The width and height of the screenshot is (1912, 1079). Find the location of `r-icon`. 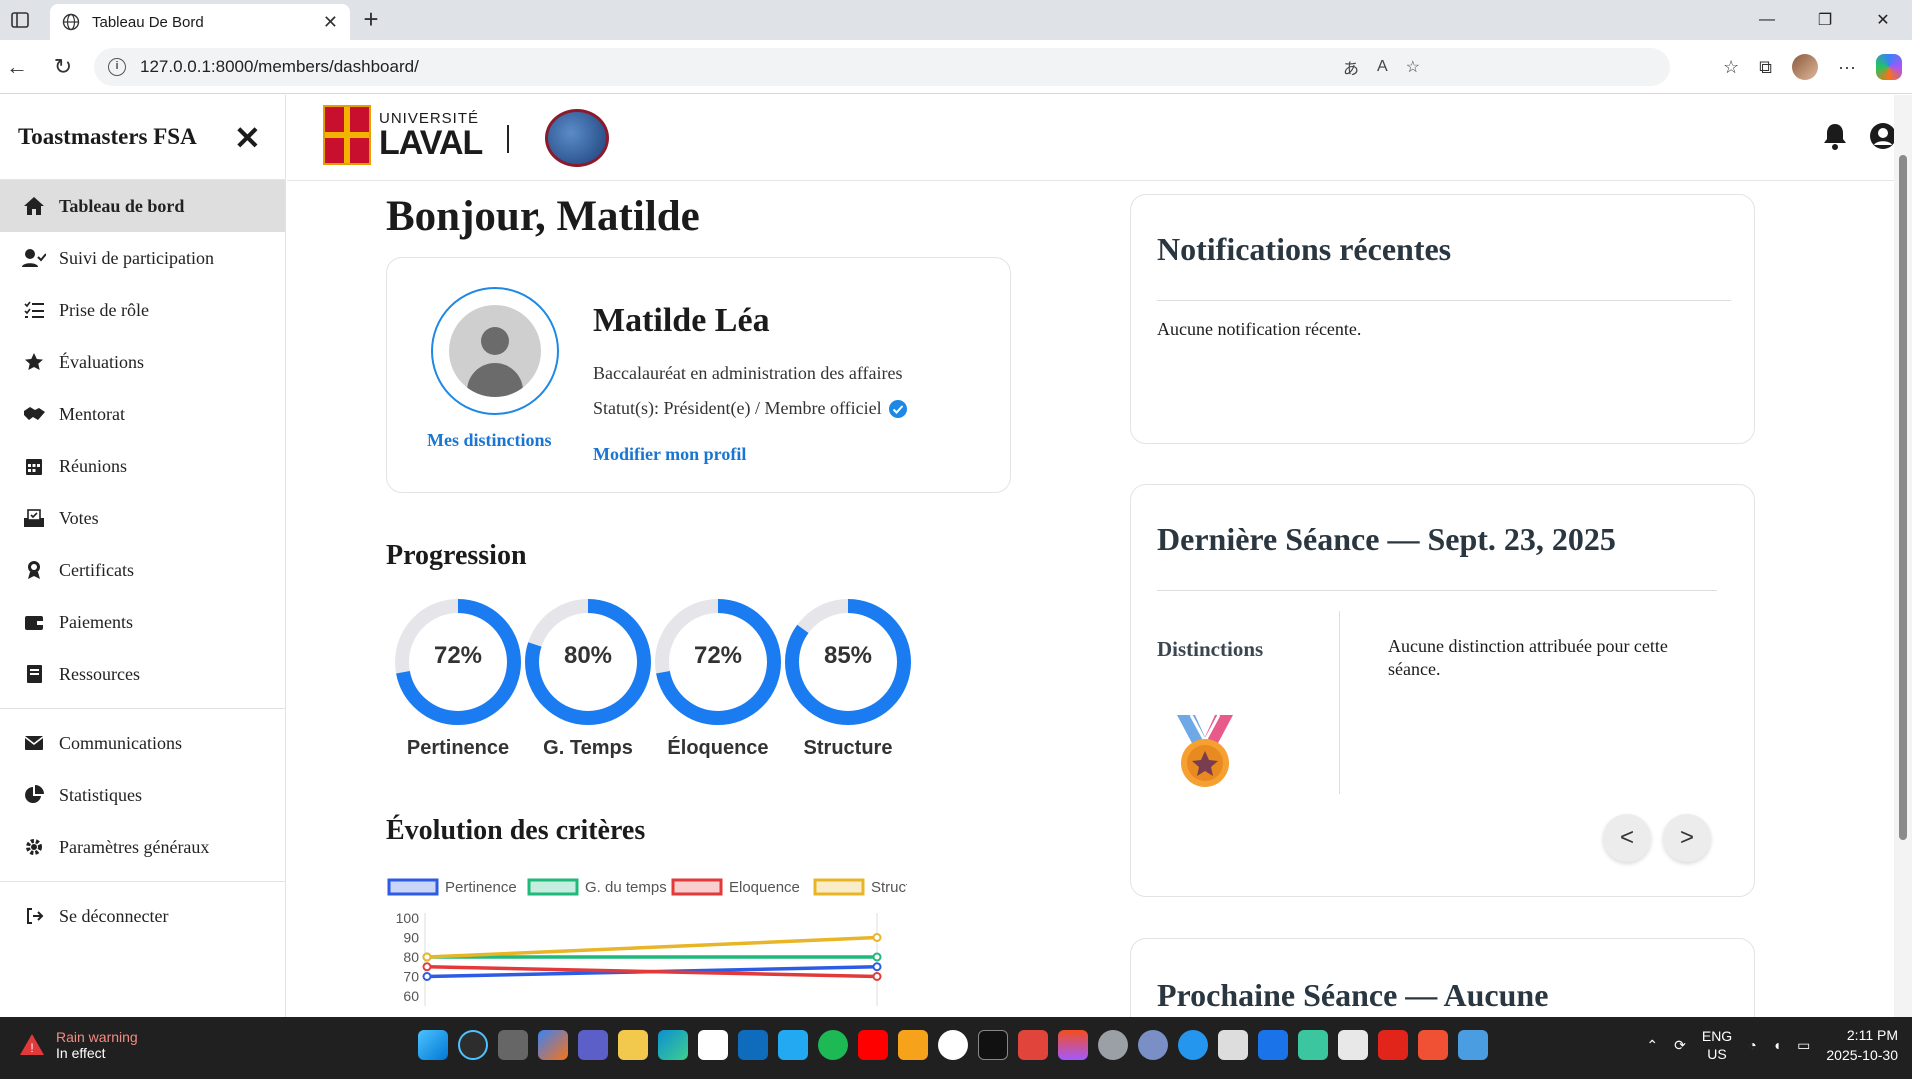

r-icon is located at coordinates (1153, 1045).